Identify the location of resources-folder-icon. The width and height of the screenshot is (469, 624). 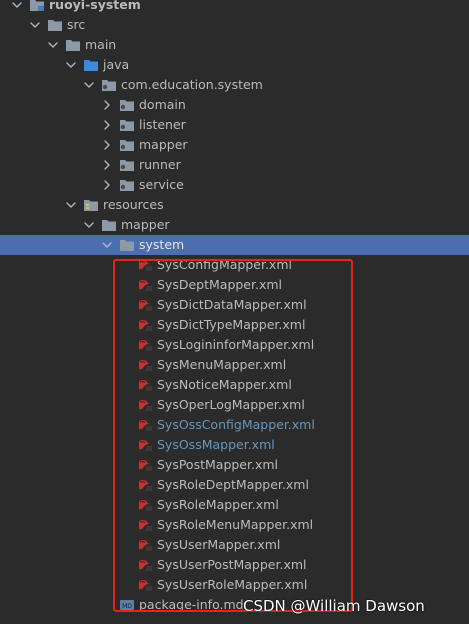
(91, 205).